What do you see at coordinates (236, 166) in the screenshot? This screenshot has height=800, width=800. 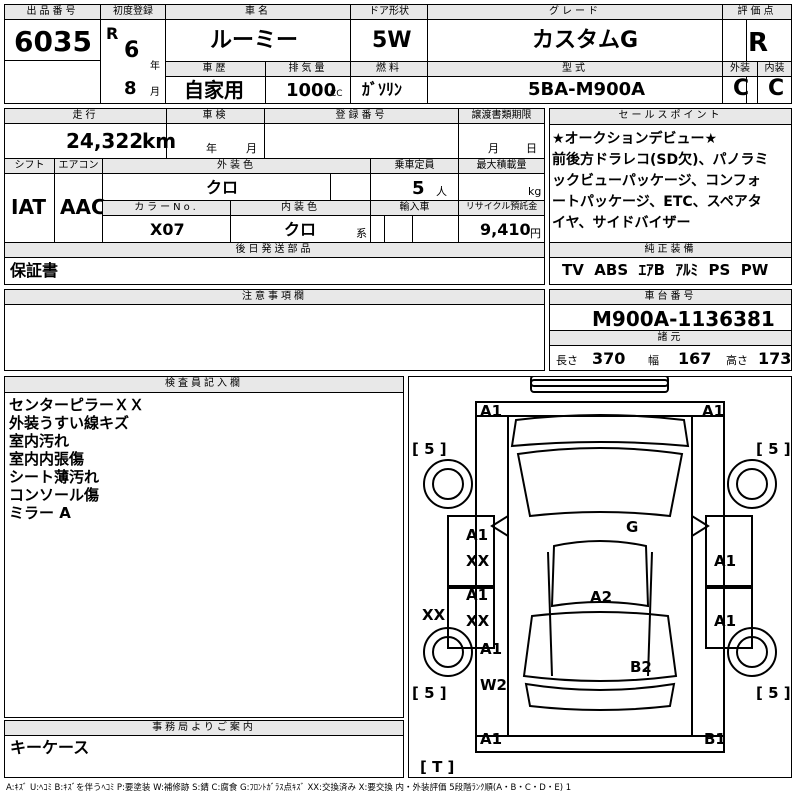 I see `color-label: 外装色` at bounding box center [236, 166].